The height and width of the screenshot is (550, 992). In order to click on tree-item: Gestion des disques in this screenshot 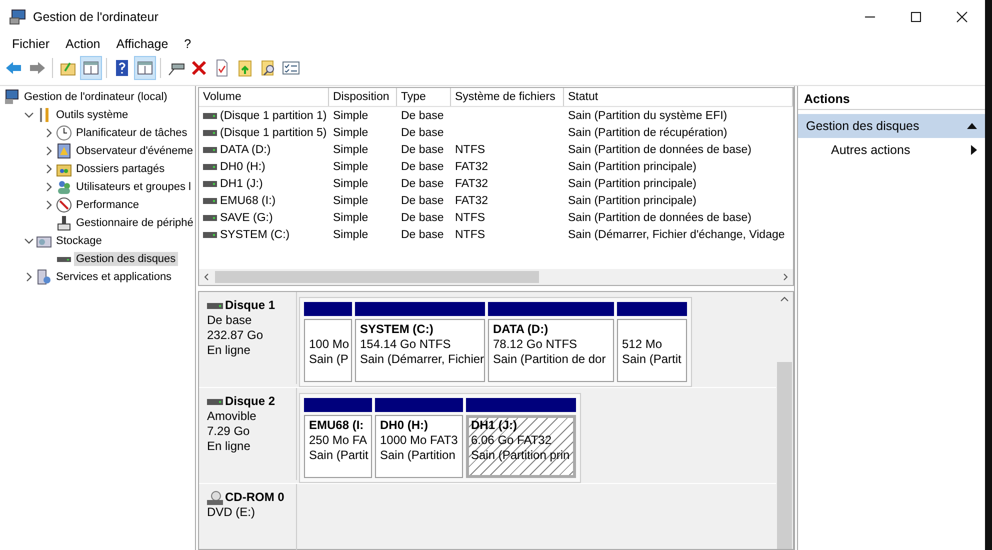, I will do `click(126, 259)`.